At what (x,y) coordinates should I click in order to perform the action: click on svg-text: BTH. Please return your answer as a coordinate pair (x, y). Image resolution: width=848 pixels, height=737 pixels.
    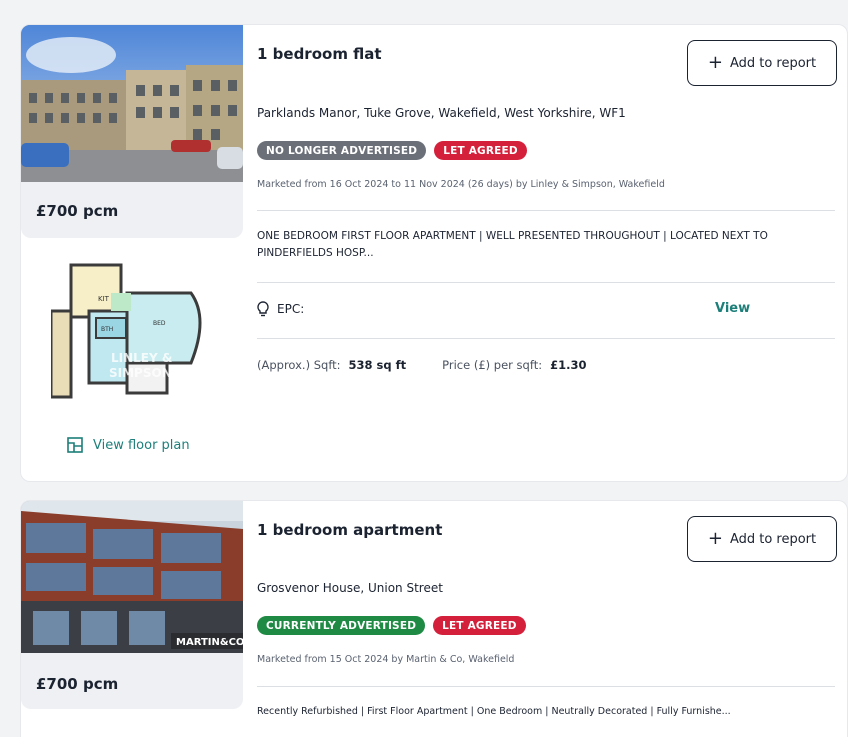
    Looking at the image, I should click on (107, 329).